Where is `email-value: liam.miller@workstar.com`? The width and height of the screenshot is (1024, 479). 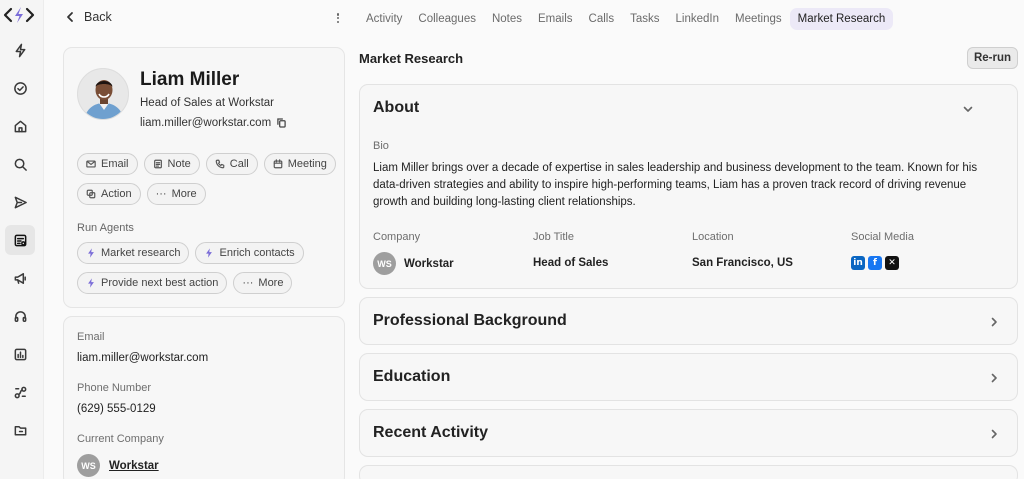 email-value: liam.miller@workstar.com is located at coordinates (142, 358).